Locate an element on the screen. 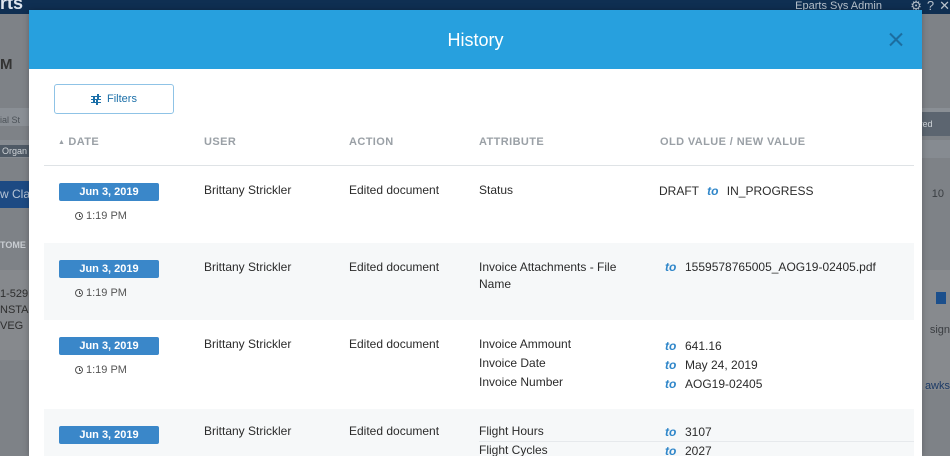 The height and width of the screenshot is (456, 950). app-logo: rts is located at coordinates (12, 6).